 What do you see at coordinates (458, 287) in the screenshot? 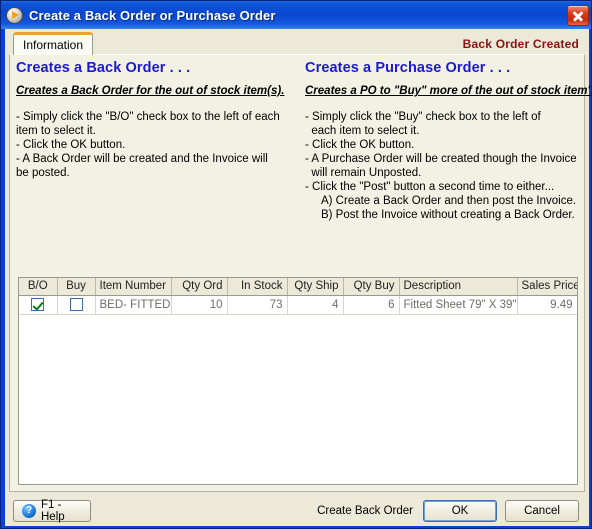
I see `column-header-description: Description` at bounding box center [458, 287].